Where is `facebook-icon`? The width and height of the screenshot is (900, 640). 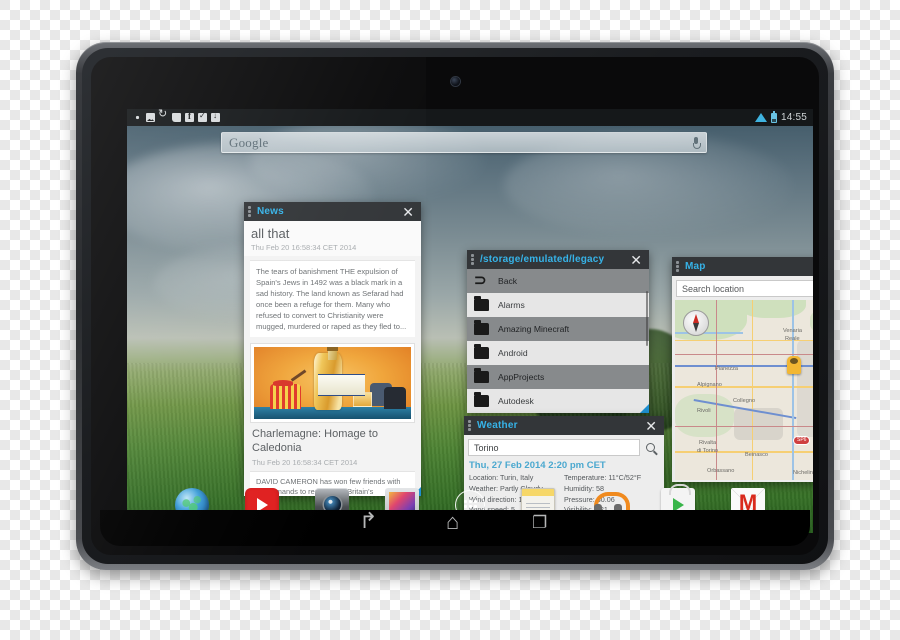 facebook-icon is located at coordinates (189, 116).